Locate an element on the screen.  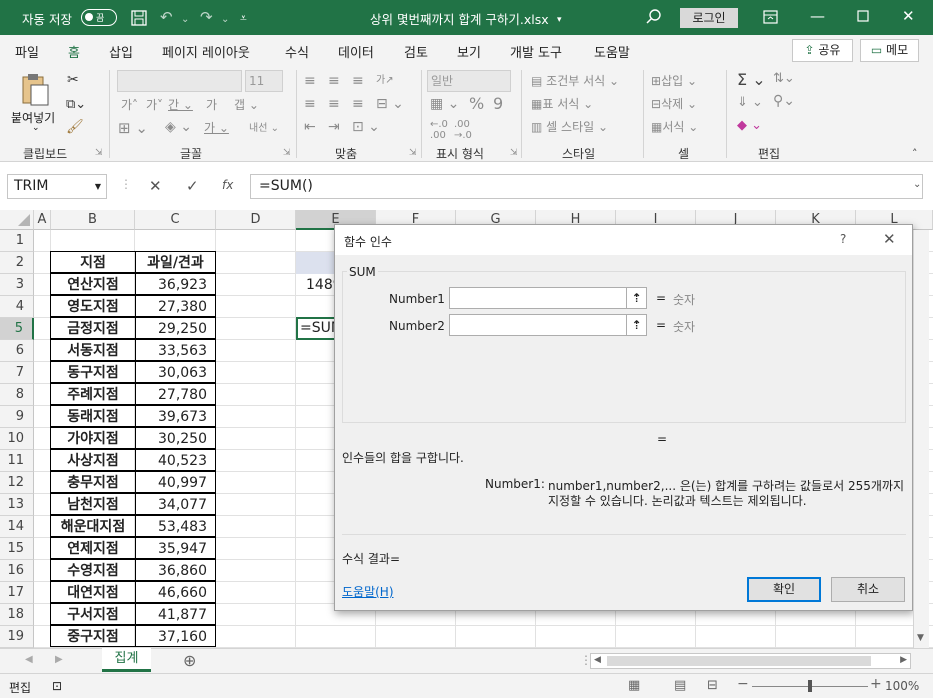
tab-help: 도움말 is located at coordinates (612, 51).